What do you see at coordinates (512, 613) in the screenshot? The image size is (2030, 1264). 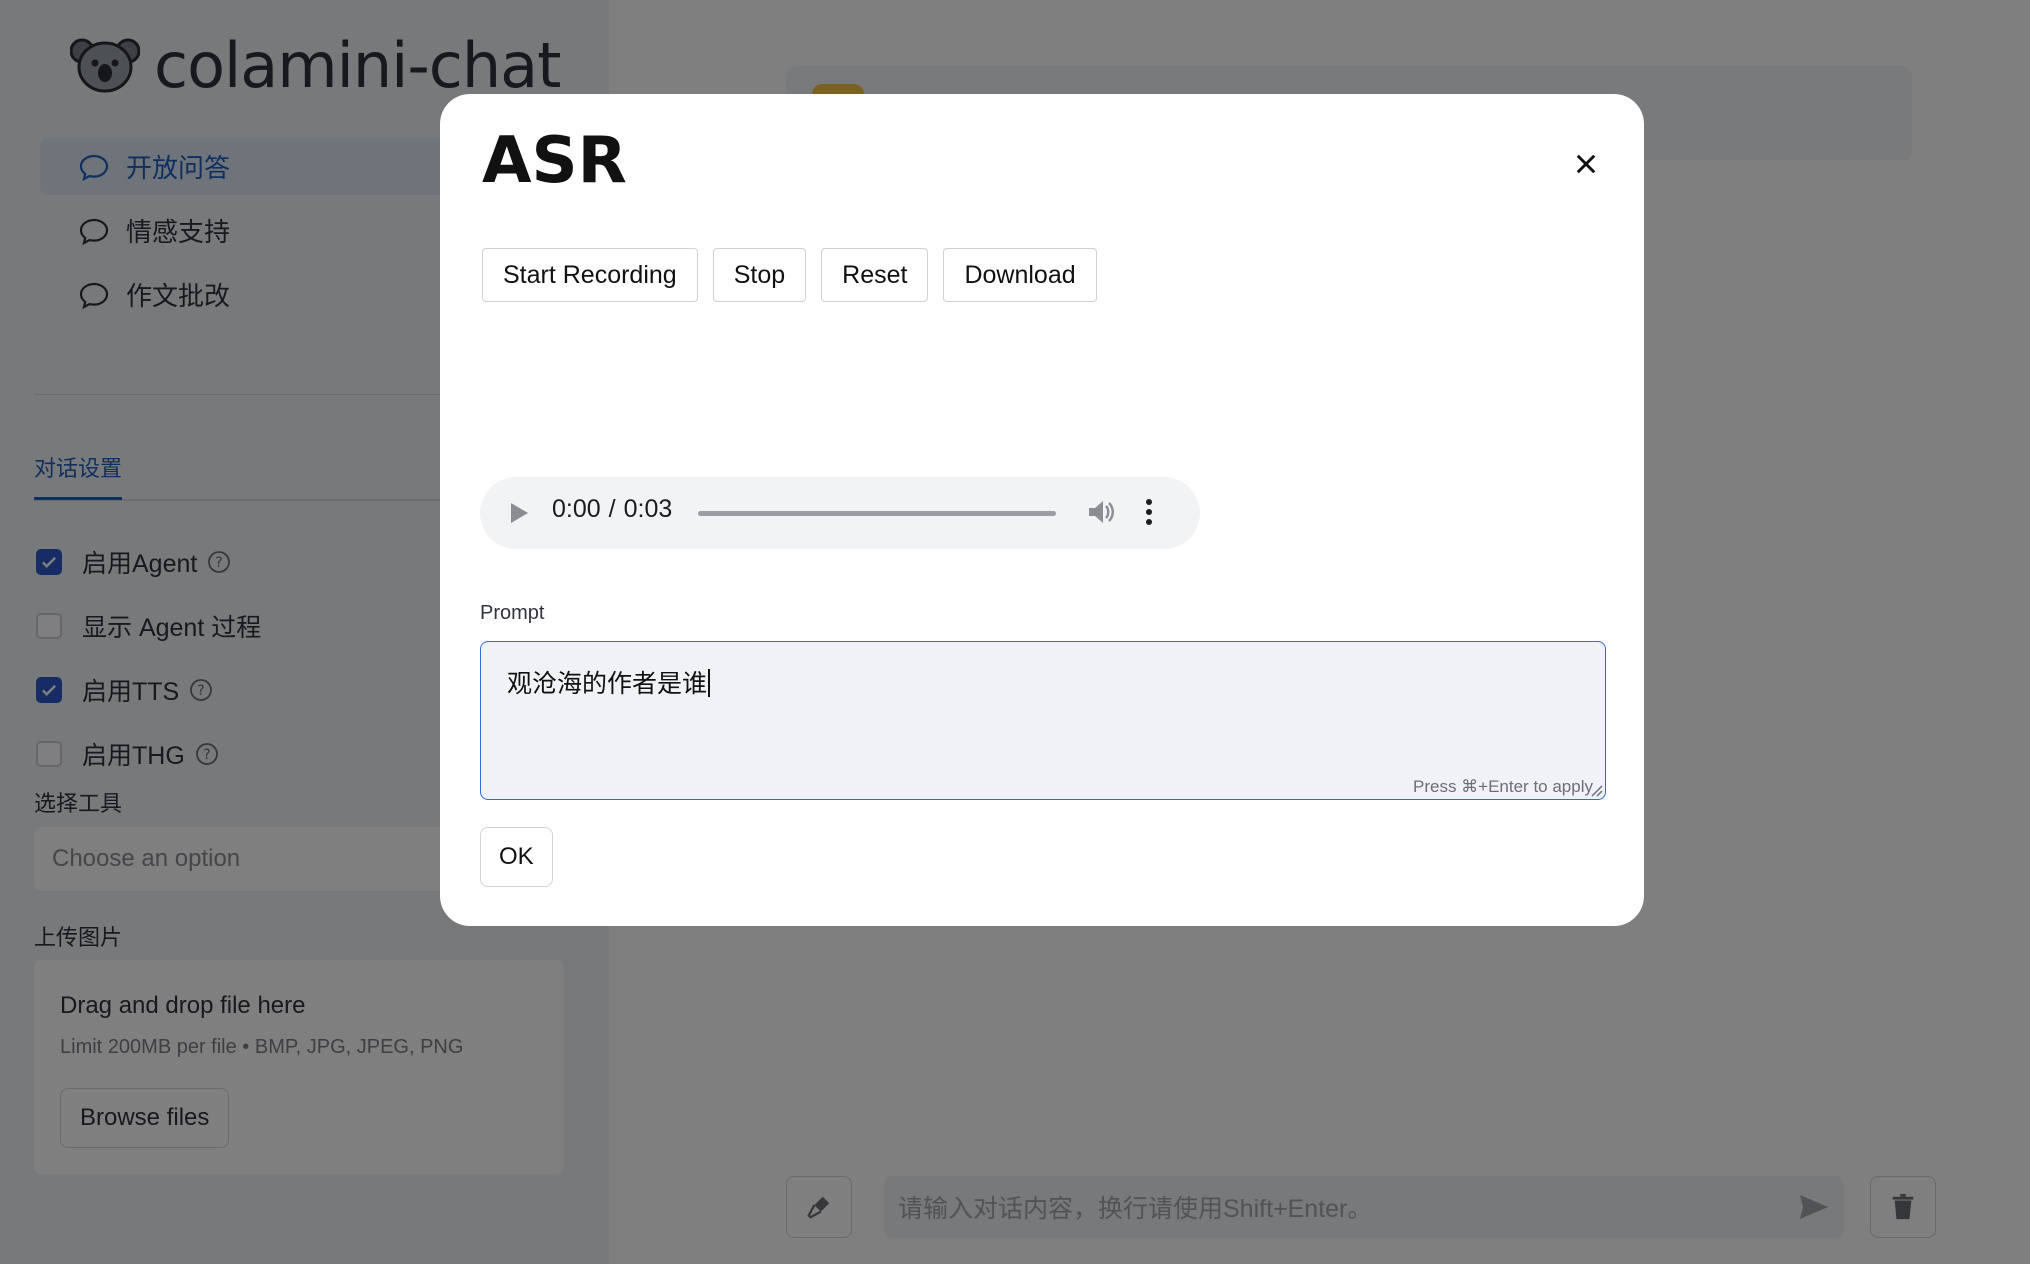 I see `prompt-label: Prompt` at bounding box center [512, 613].